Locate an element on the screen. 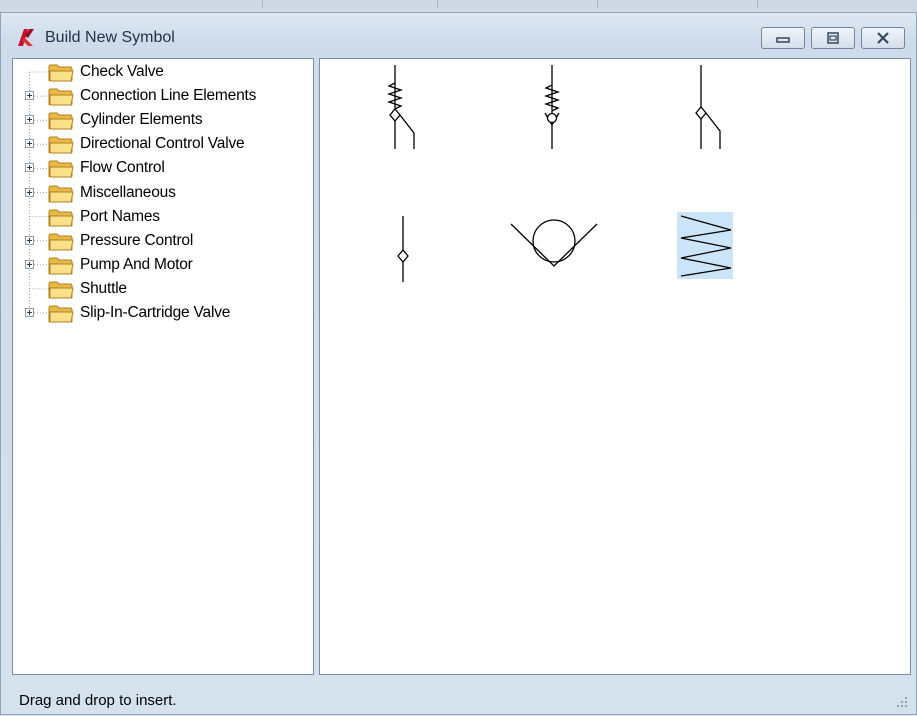 Image resolution: width=917 pixels, height=716 pixels. tree-item: Shuttle is located at coordinates (163, 289).